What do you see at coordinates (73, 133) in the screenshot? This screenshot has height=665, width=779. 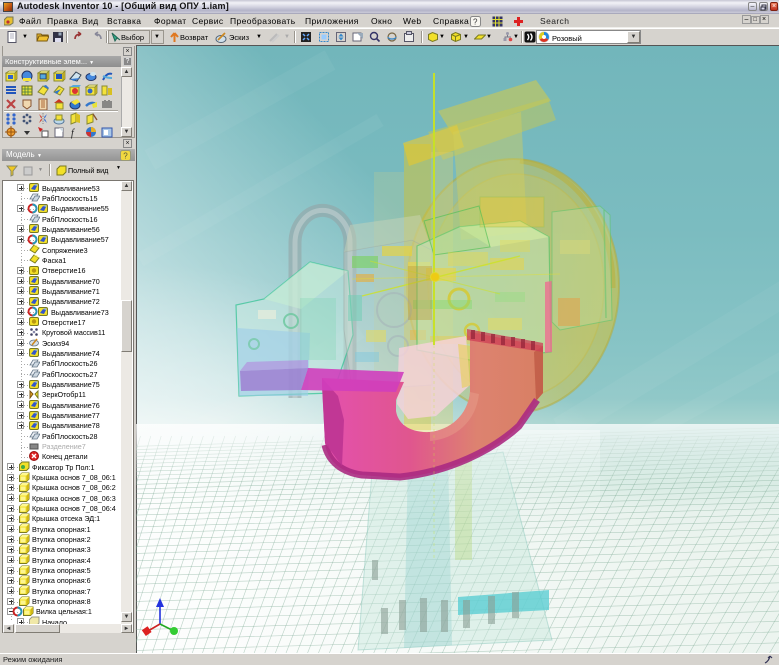 I see `svg-text: f` at bounding box center [73, 133].